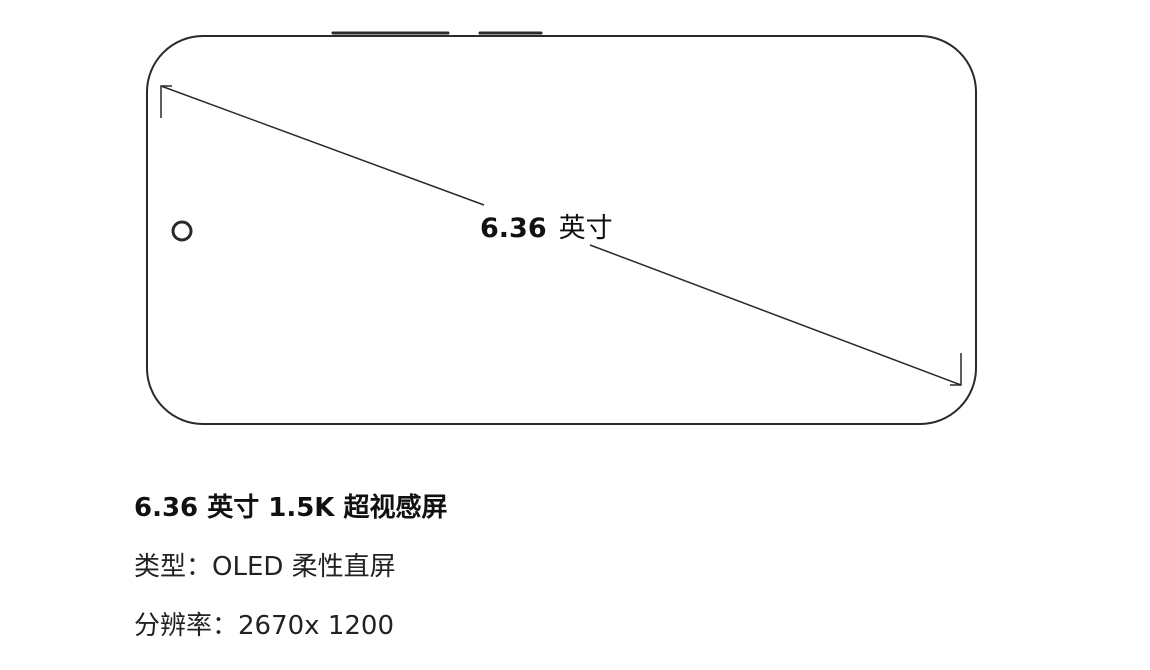 The image size is (1150, 670). Describe the element at coordinates (291, 508) in the screenshot. I see `spec-title: 6.36 英寸 1.5K 超视感屏` at that location.